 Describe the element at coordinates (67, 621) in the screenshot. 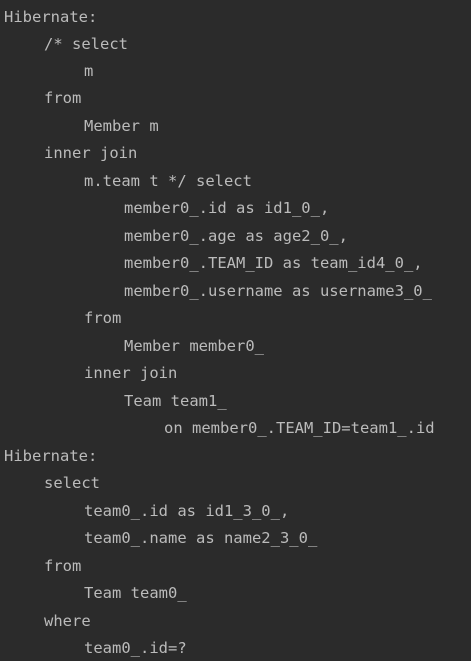

I see `log-line: where` at that location.